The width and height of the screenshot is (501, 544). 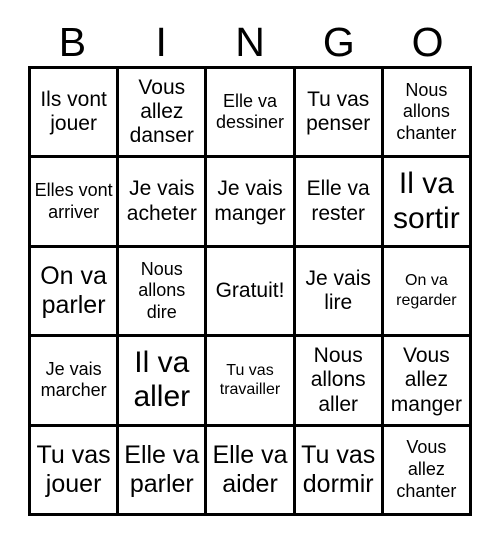 I want to click on bingo-cell-label: Tu vas dormir, so click(x=338, y=469).